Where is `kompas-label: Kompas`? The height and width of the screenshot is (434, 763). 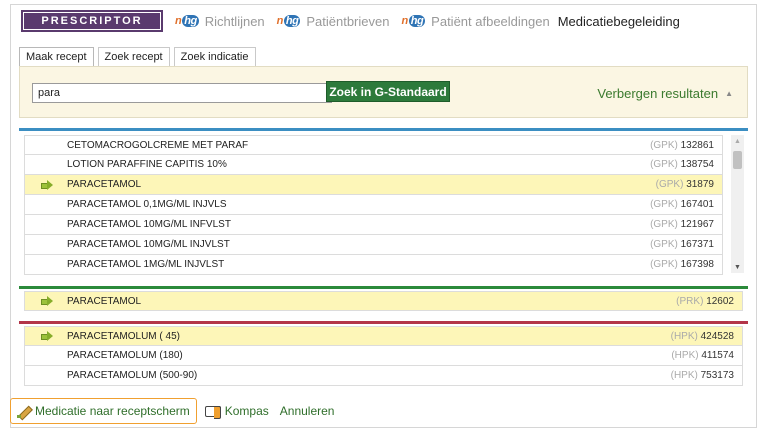 kompas-label: Kompas is located at coordinates (246, 411).